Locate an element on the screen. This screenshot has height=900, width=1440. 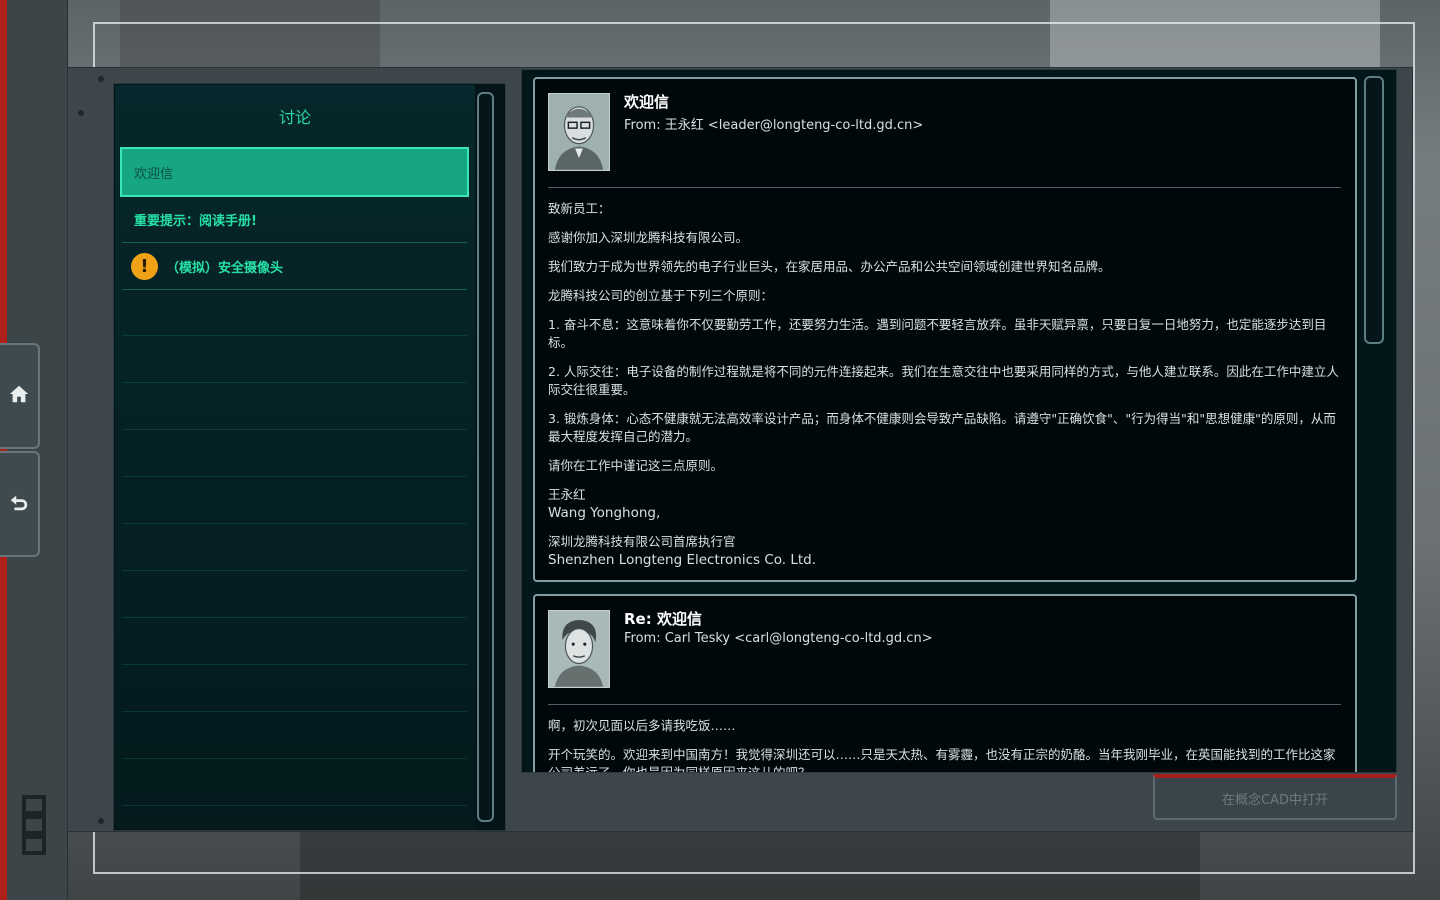
back-icon is located at coordinates (19, 504).